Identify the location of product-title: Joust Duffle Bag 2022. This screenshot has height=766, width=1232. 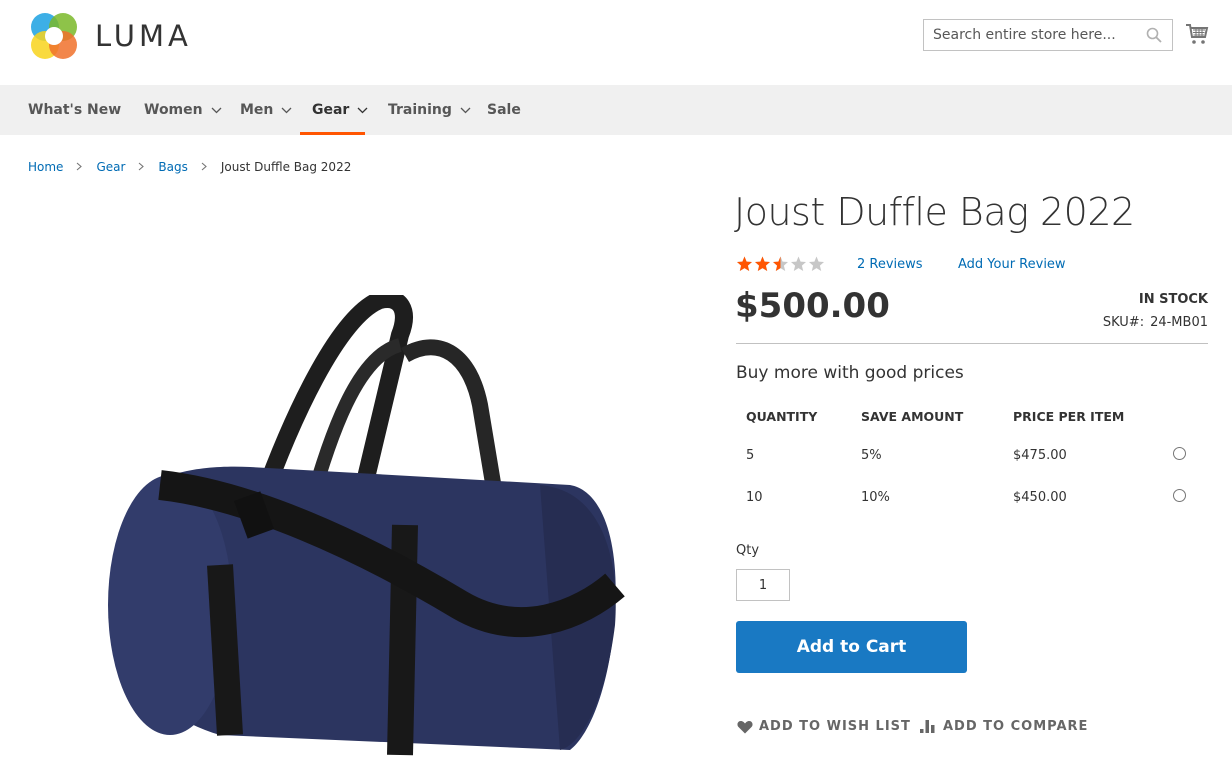
(934, 212).